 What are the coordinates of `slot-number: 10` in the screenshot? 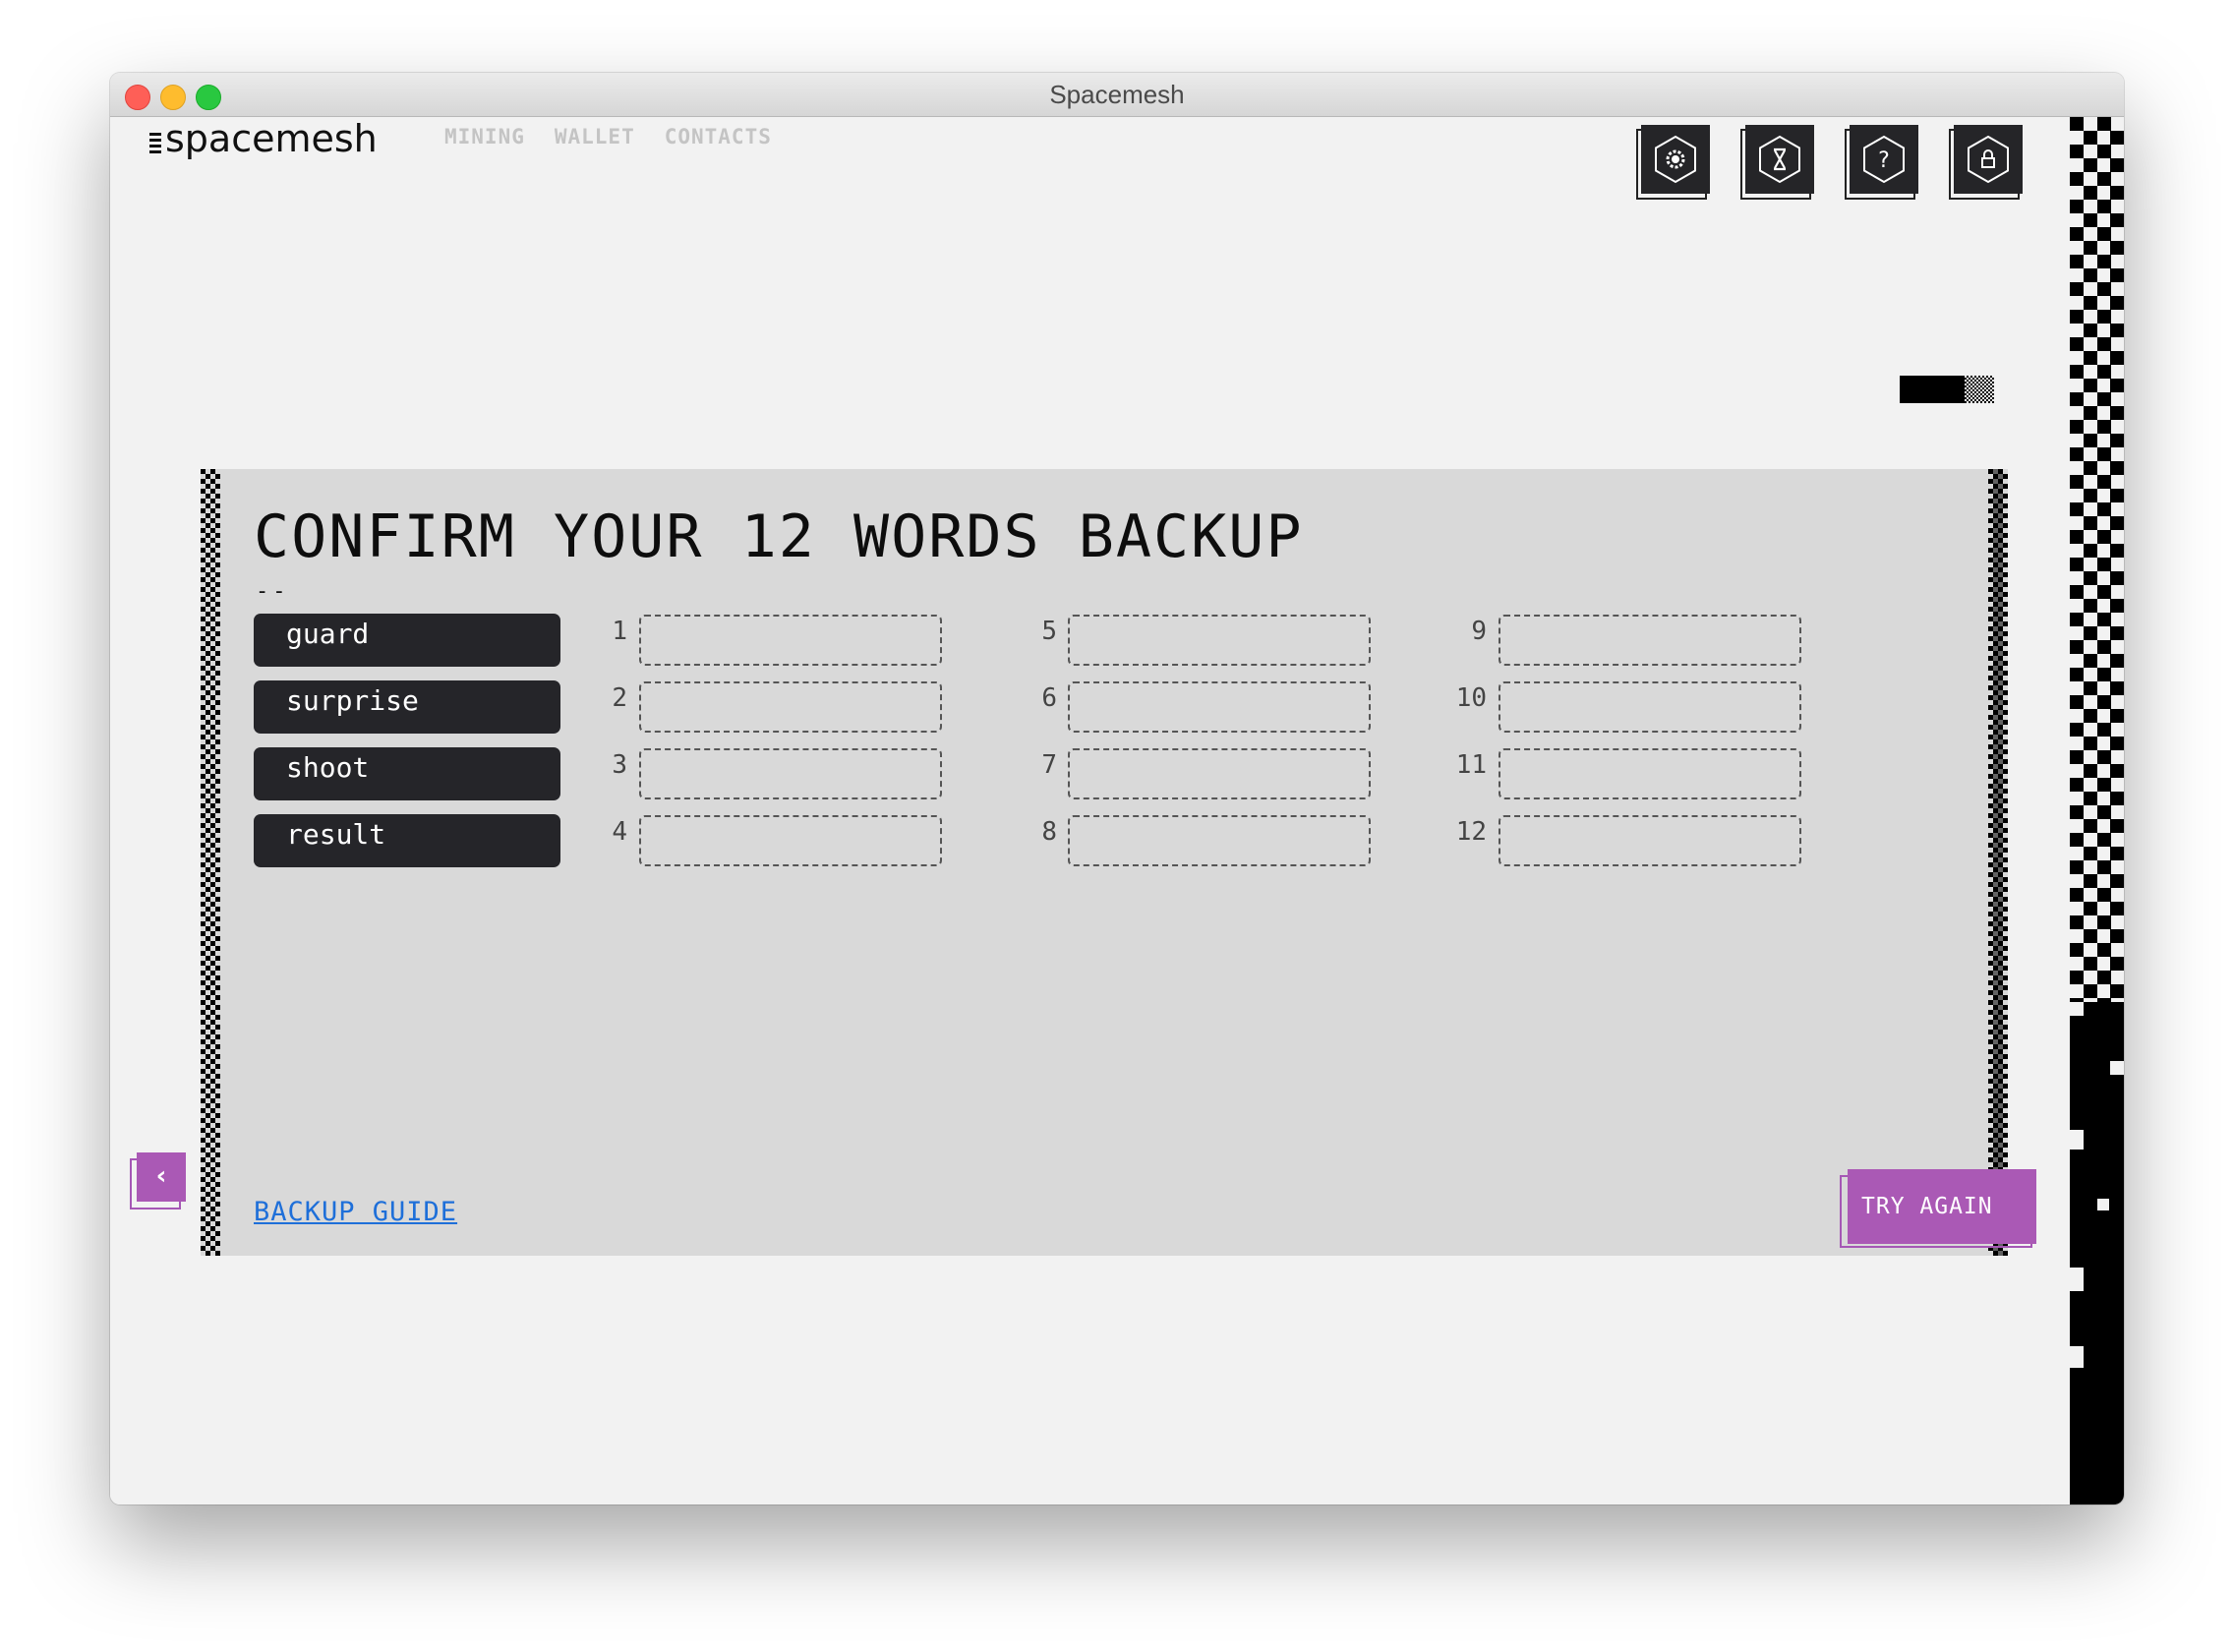 It's located at (1471, 698).